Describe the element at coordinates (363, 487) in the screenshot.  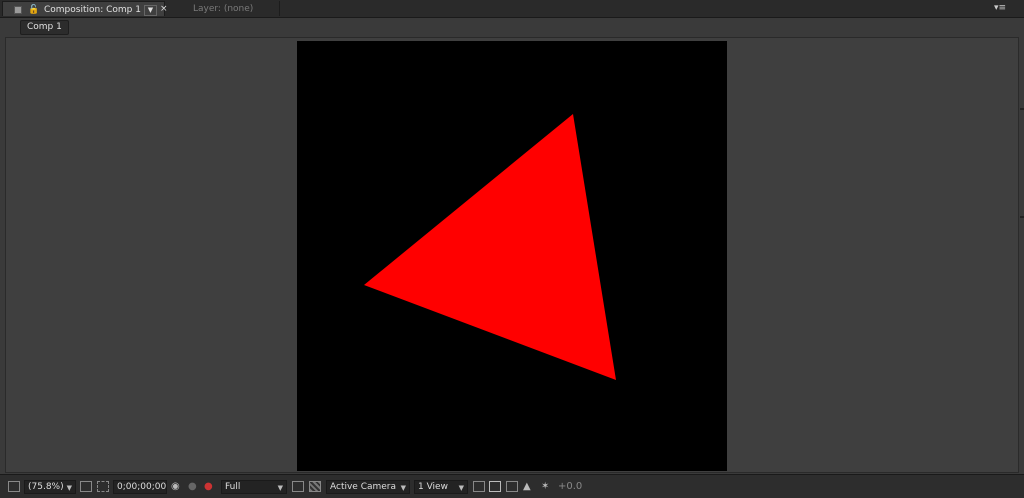
I see `camera-view-value: Active Camera` at that location.